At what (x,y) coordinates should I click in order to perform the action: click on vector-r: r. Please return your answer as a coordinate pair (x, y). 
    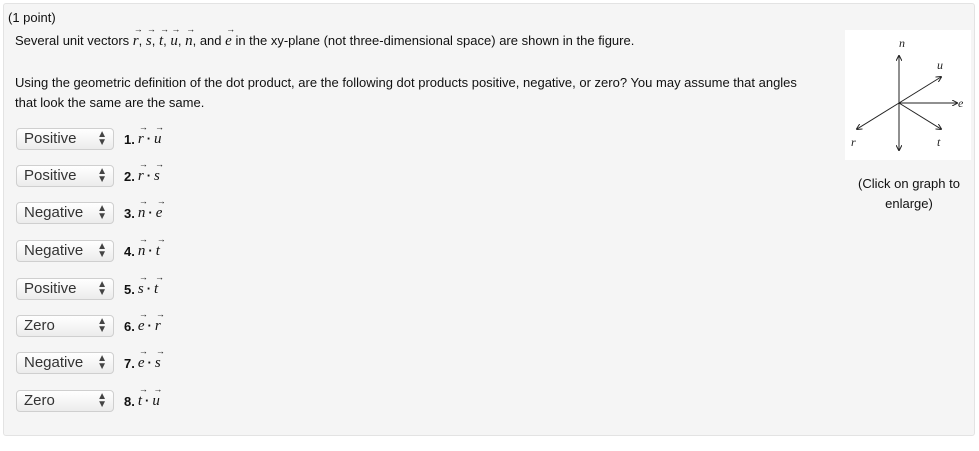
    Looking at the image, I should click on (138, 37).